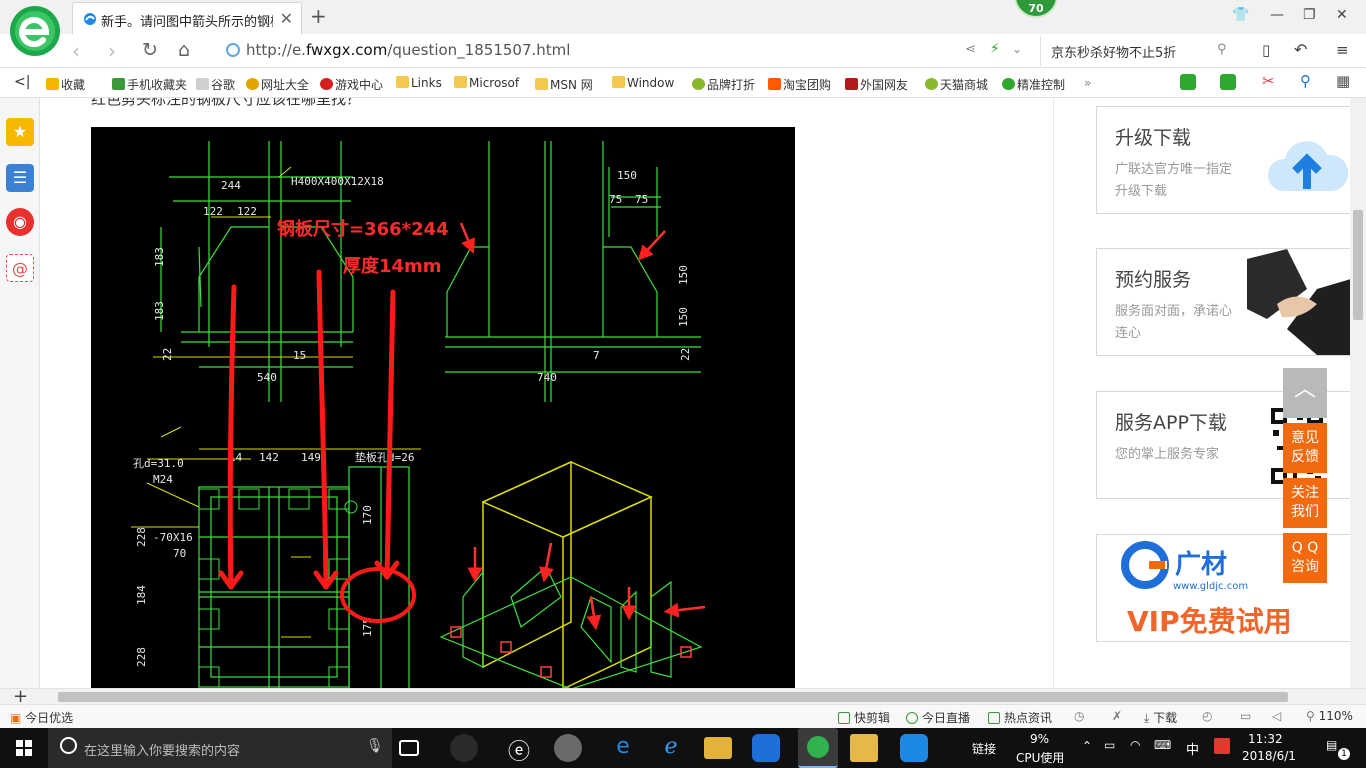 The width and height of the screenshot is (1366, 768). Describe the element at coordinates (215, 84) in the screenshot. I see `bookmark-2: 谷歌` at that location.